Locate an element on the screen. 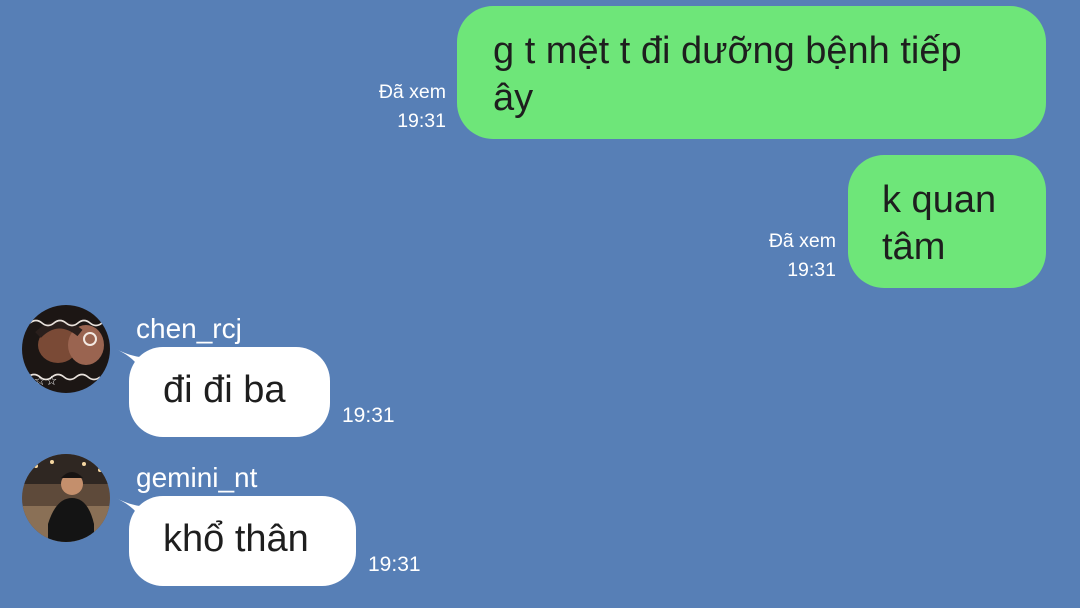  incoming-message-bubble: khổ thân is located at coordinates (242, 541).